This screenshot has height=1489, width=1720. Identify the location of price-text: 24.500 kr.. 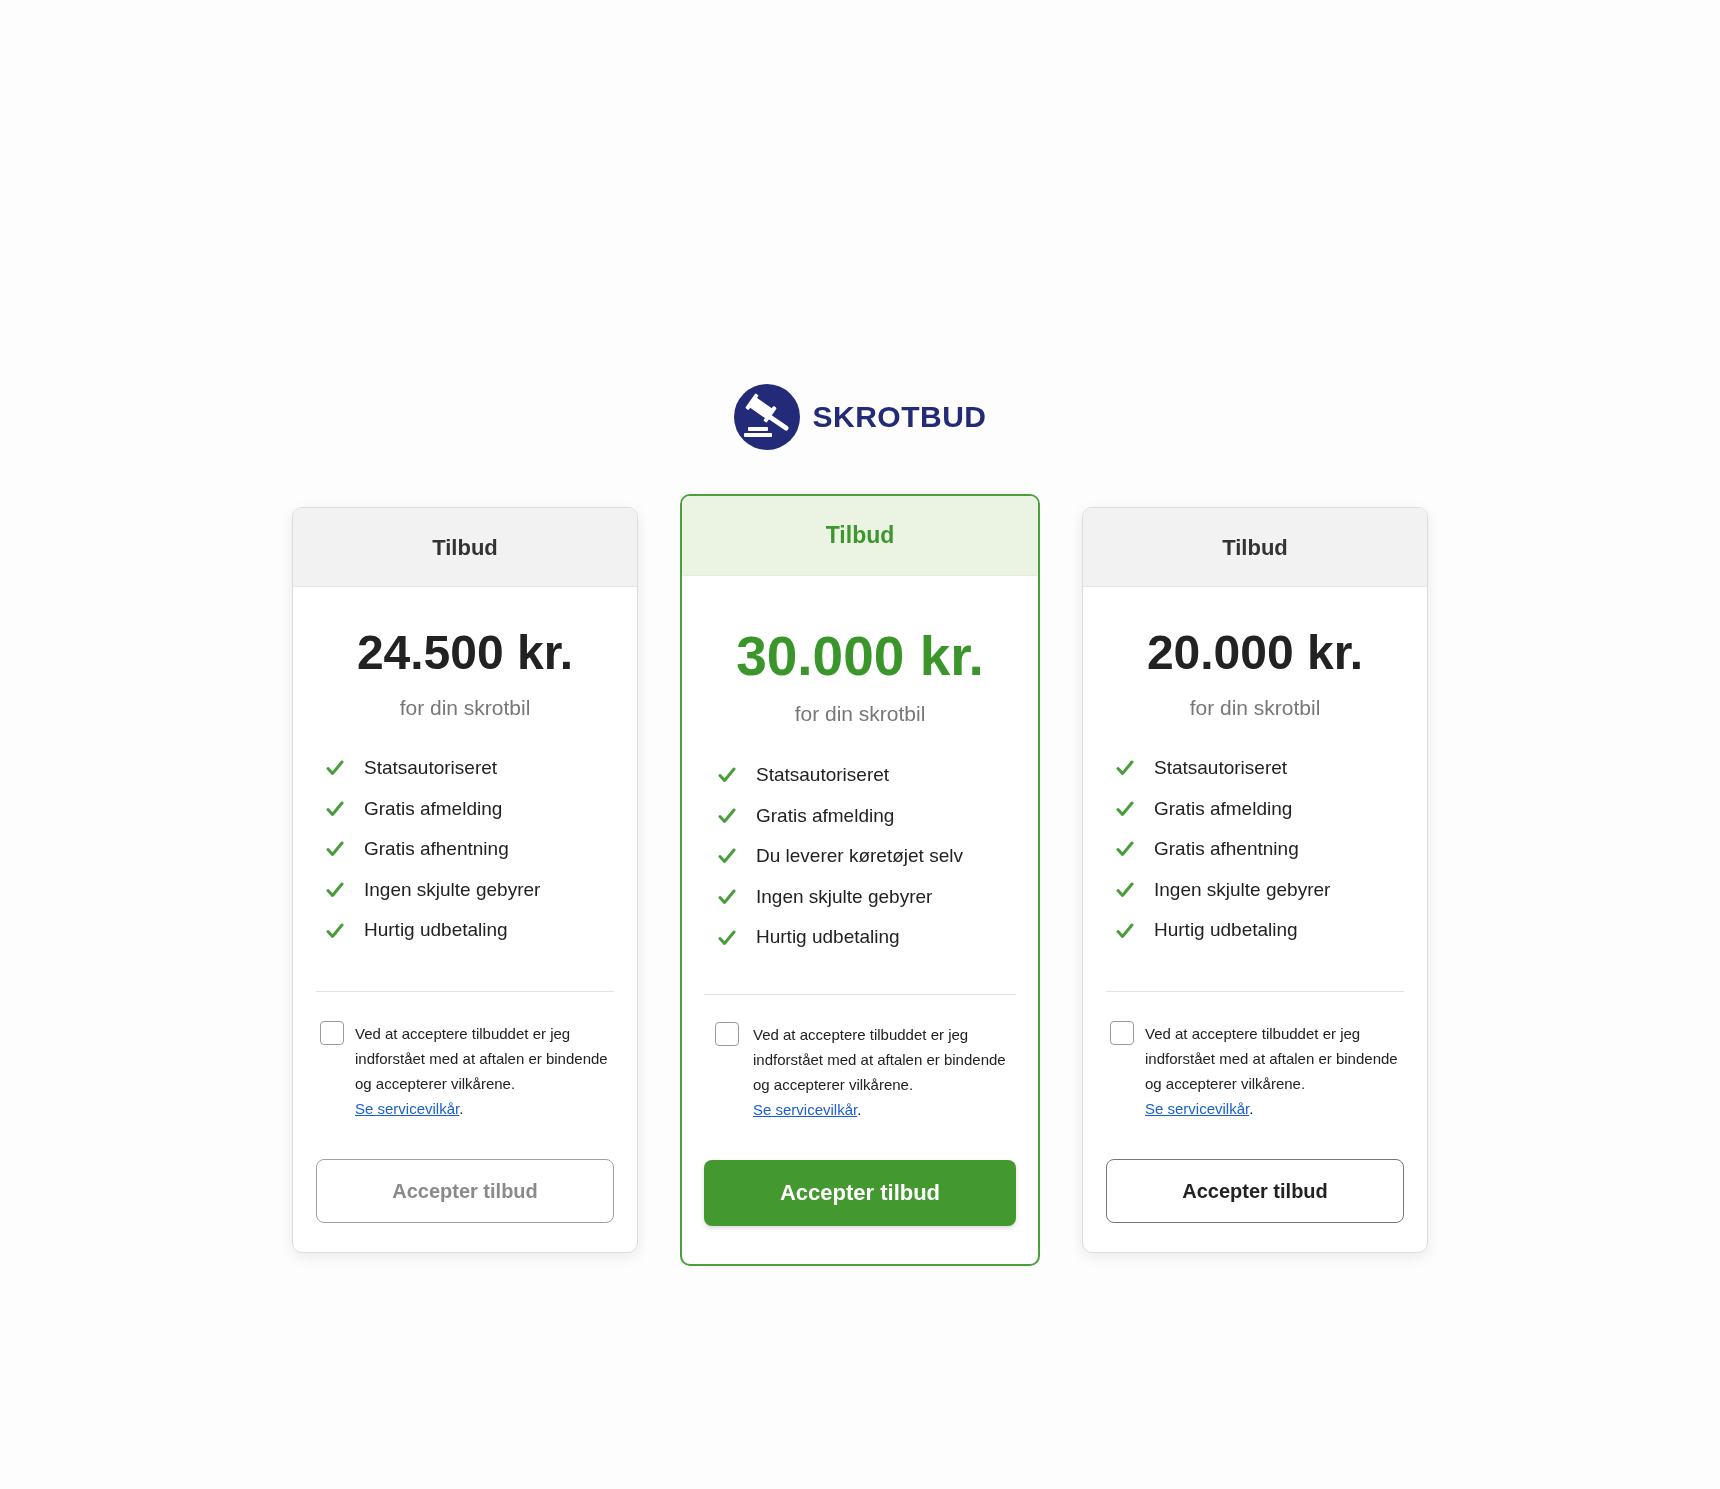
(465, 653).